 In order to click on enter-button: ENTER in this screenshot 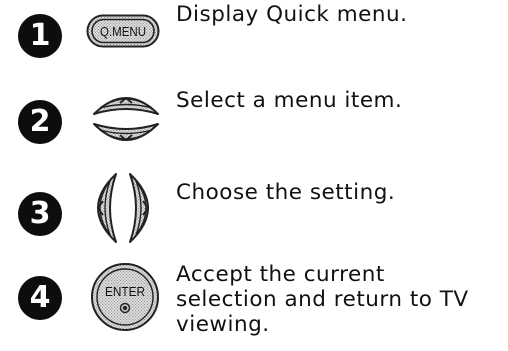, I will do `click(125, 297)`.